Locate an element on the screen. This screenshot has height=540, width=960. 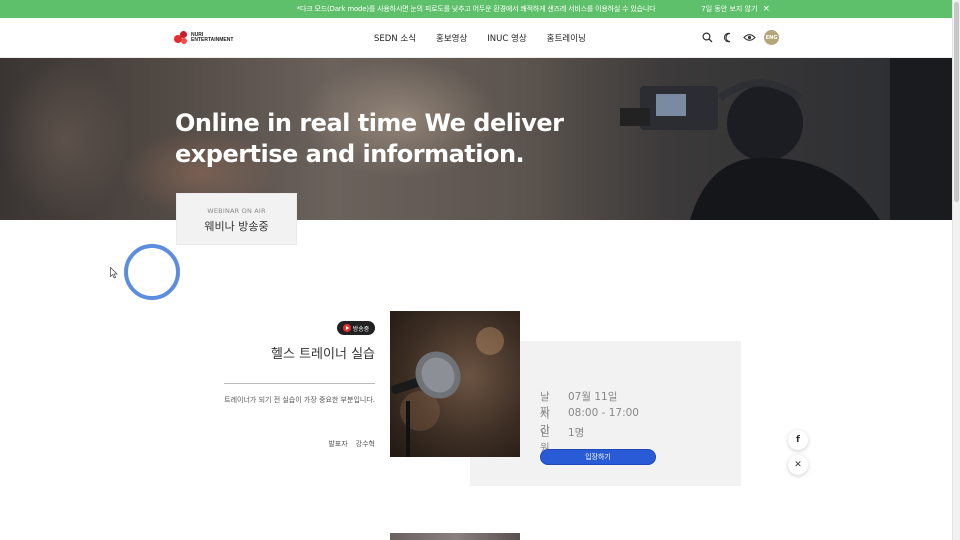
status-badge: 방송중 is located at coordinates (356, 328).